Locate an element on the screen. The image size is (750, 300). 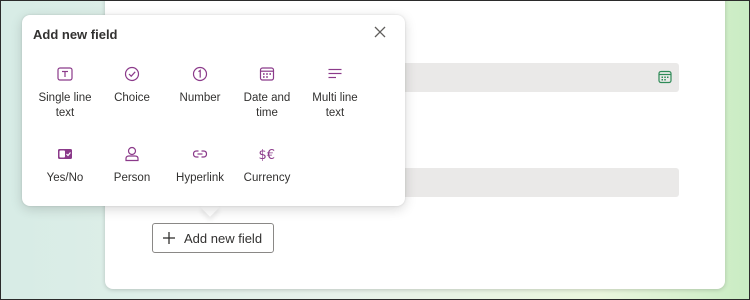
field-type-label: Date and time is located at coordinates (267, 105).